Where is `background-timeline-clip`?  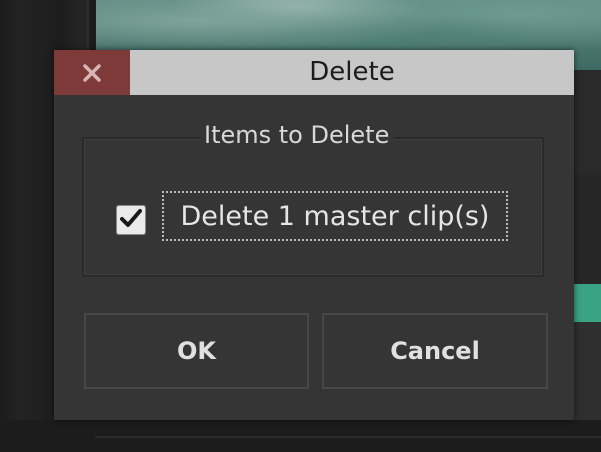
background-timeline-clip is located at coordinates (587, 303).